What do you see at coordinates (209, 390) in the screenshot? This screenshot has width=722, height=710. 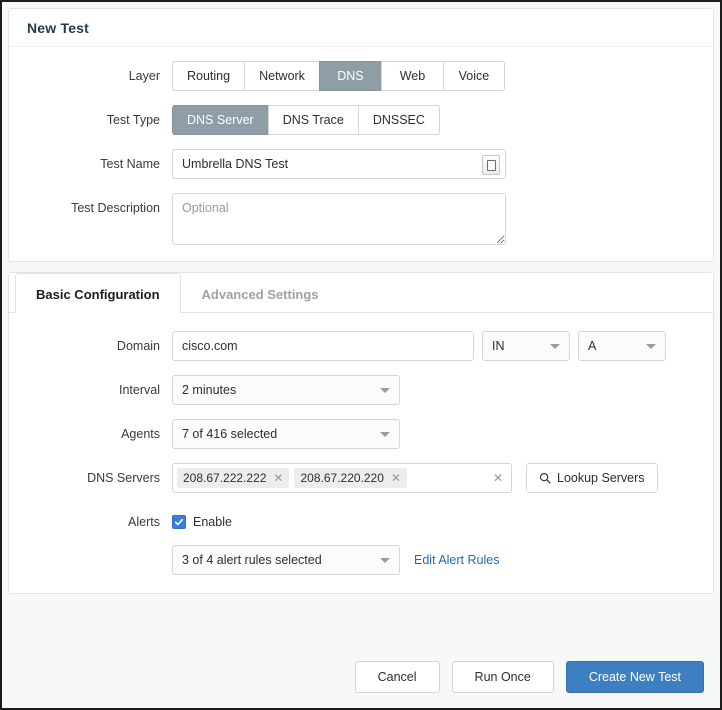 I see `interval-value: 2 minutes` at bounding box center [209, 390].